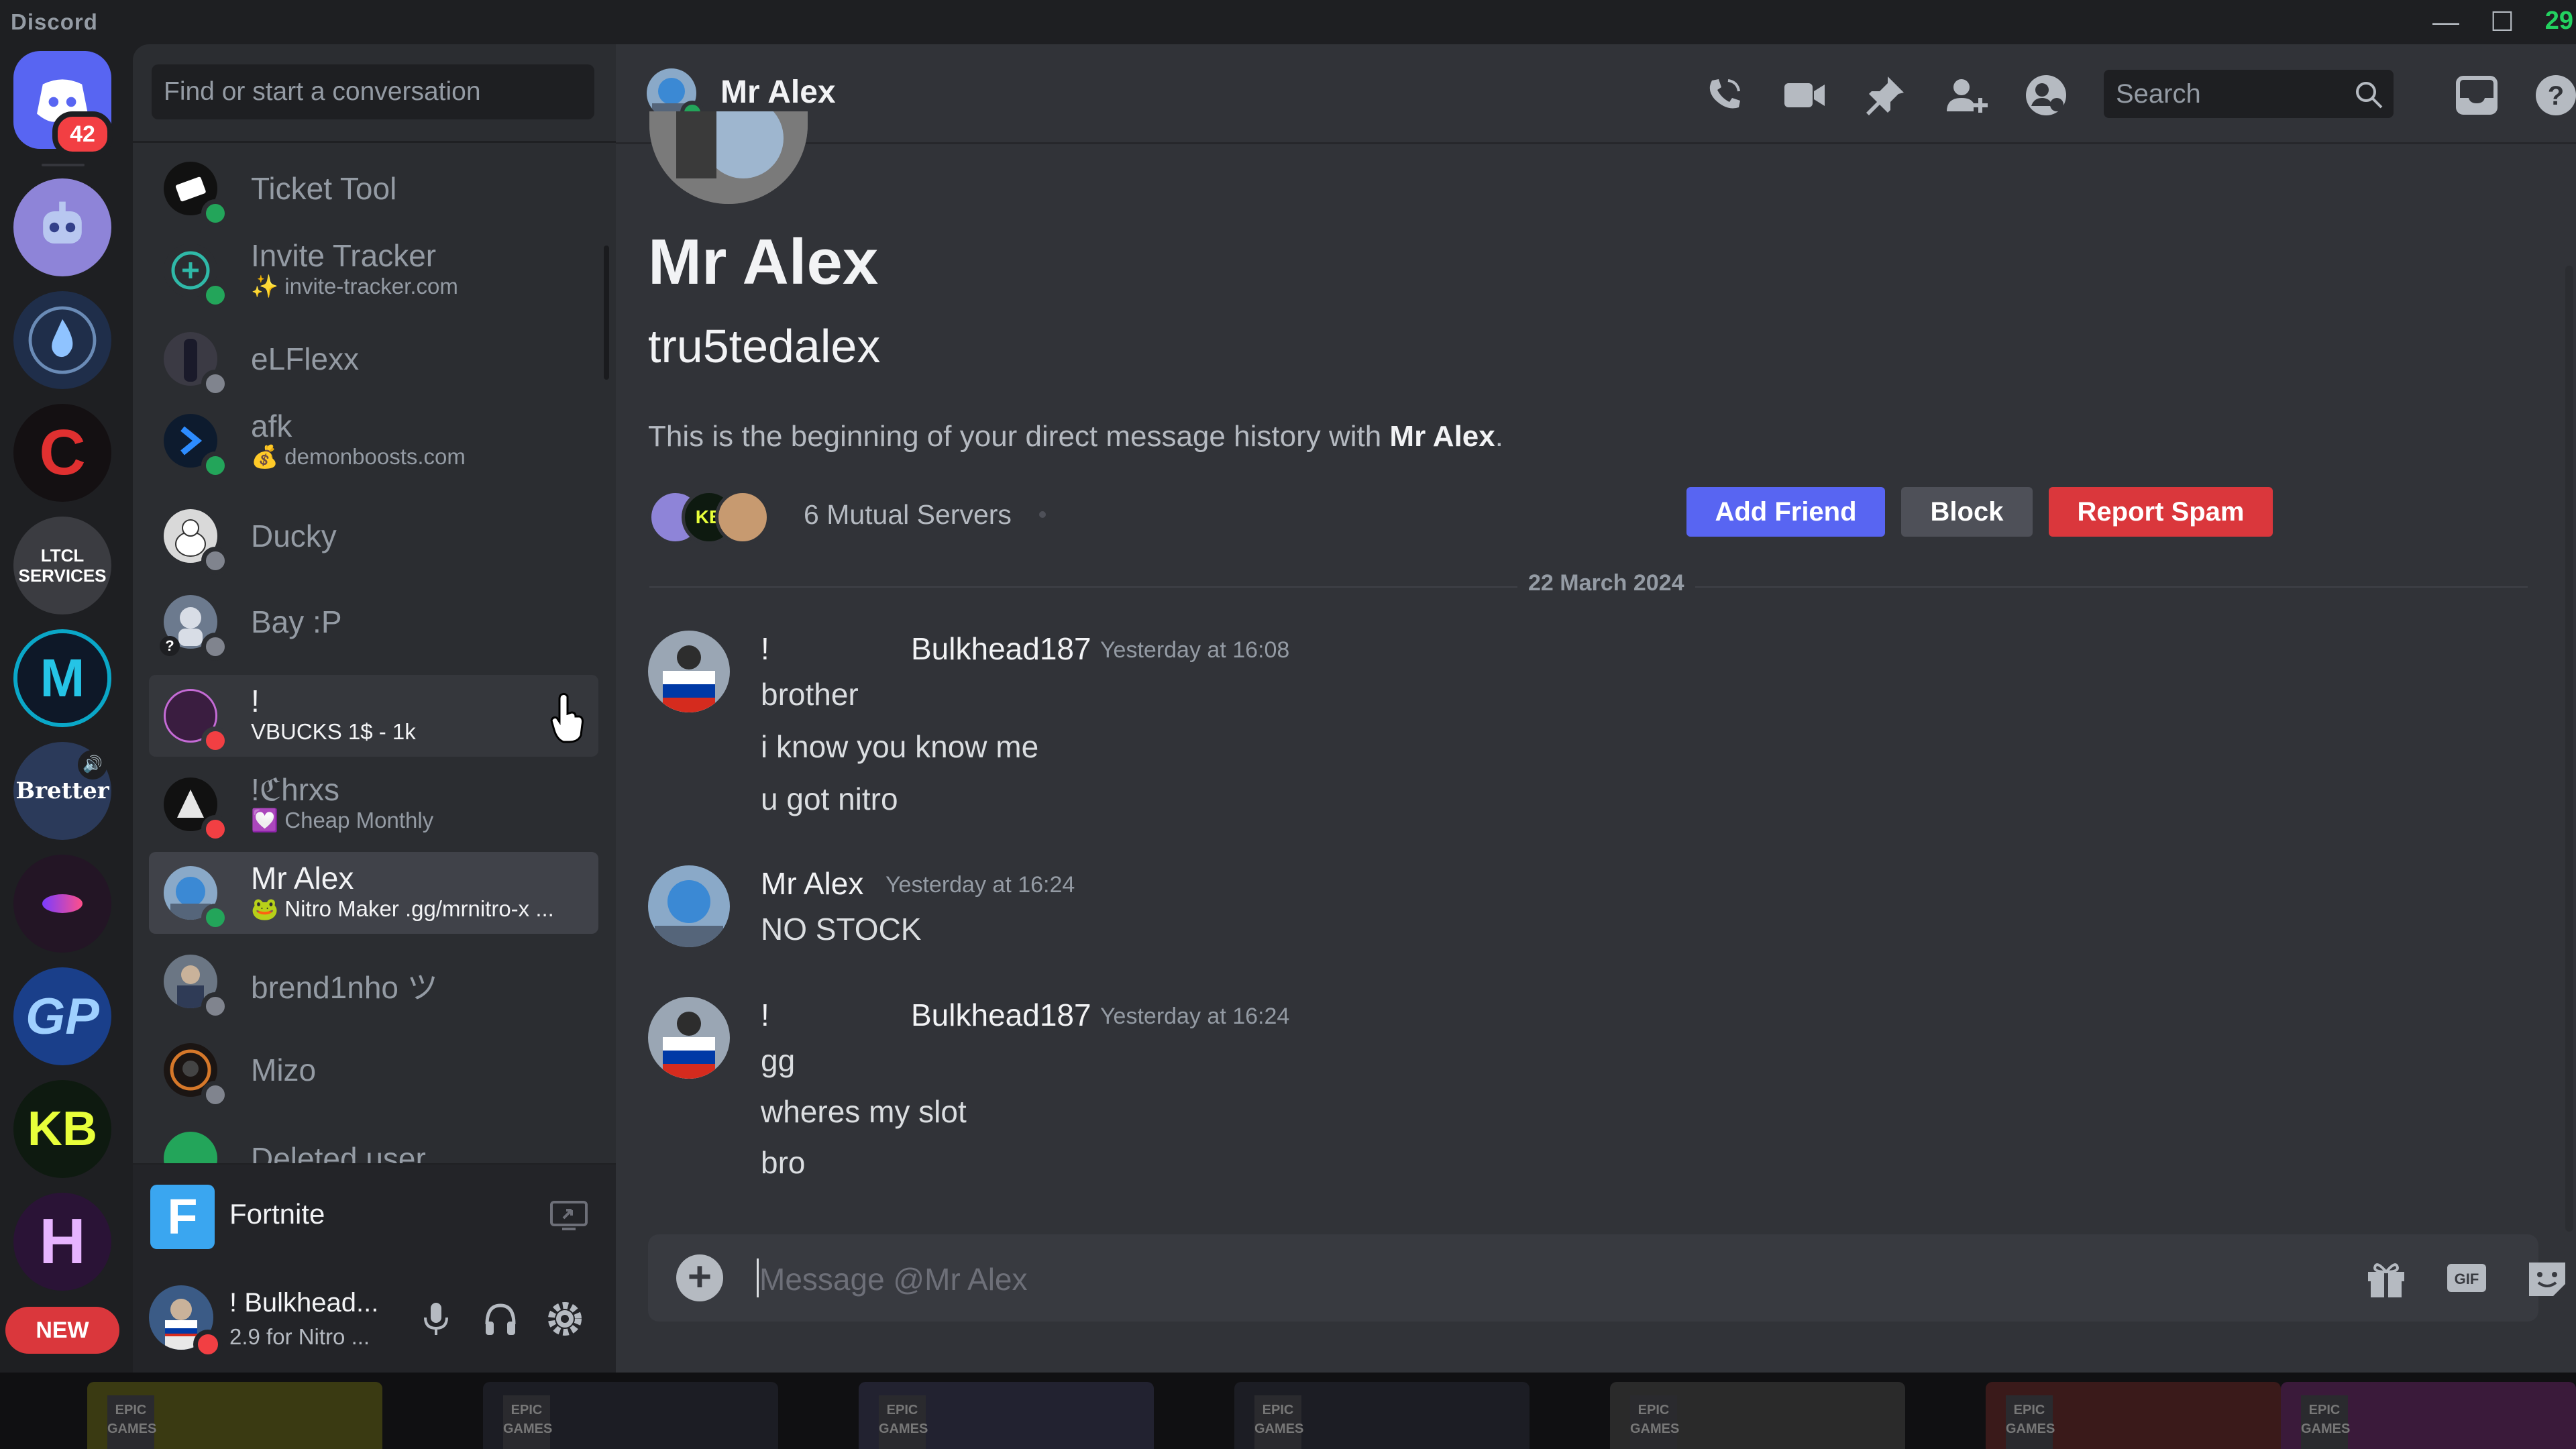 The image size is (2576, 1449). Describe the element at coordinates (900, 746) in the screenshot. I see `message-text: i know you know me` at that location.